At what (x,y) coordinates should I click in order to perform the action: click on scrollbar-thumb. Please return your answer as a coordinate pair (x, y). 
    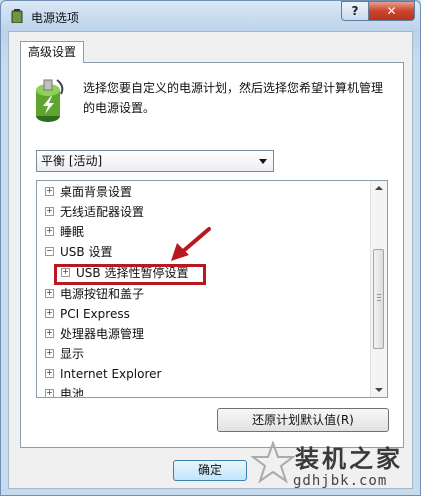
    Looking at the image, I should click on (378, 299).